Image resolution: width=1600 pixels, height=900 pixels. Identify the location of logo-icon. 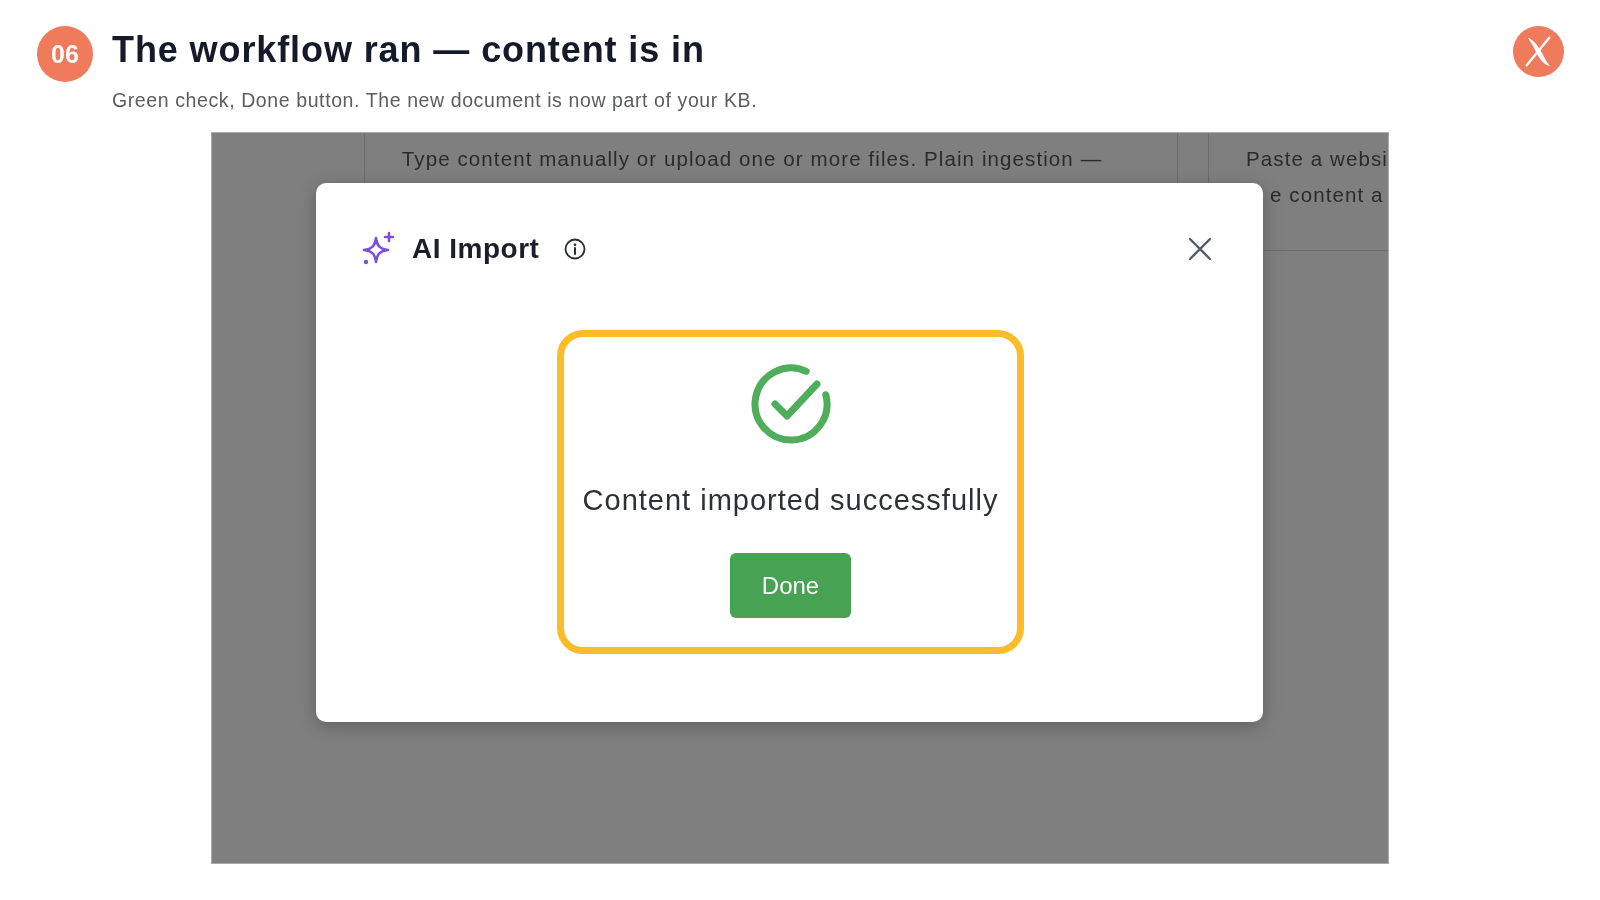
(1538, 51).